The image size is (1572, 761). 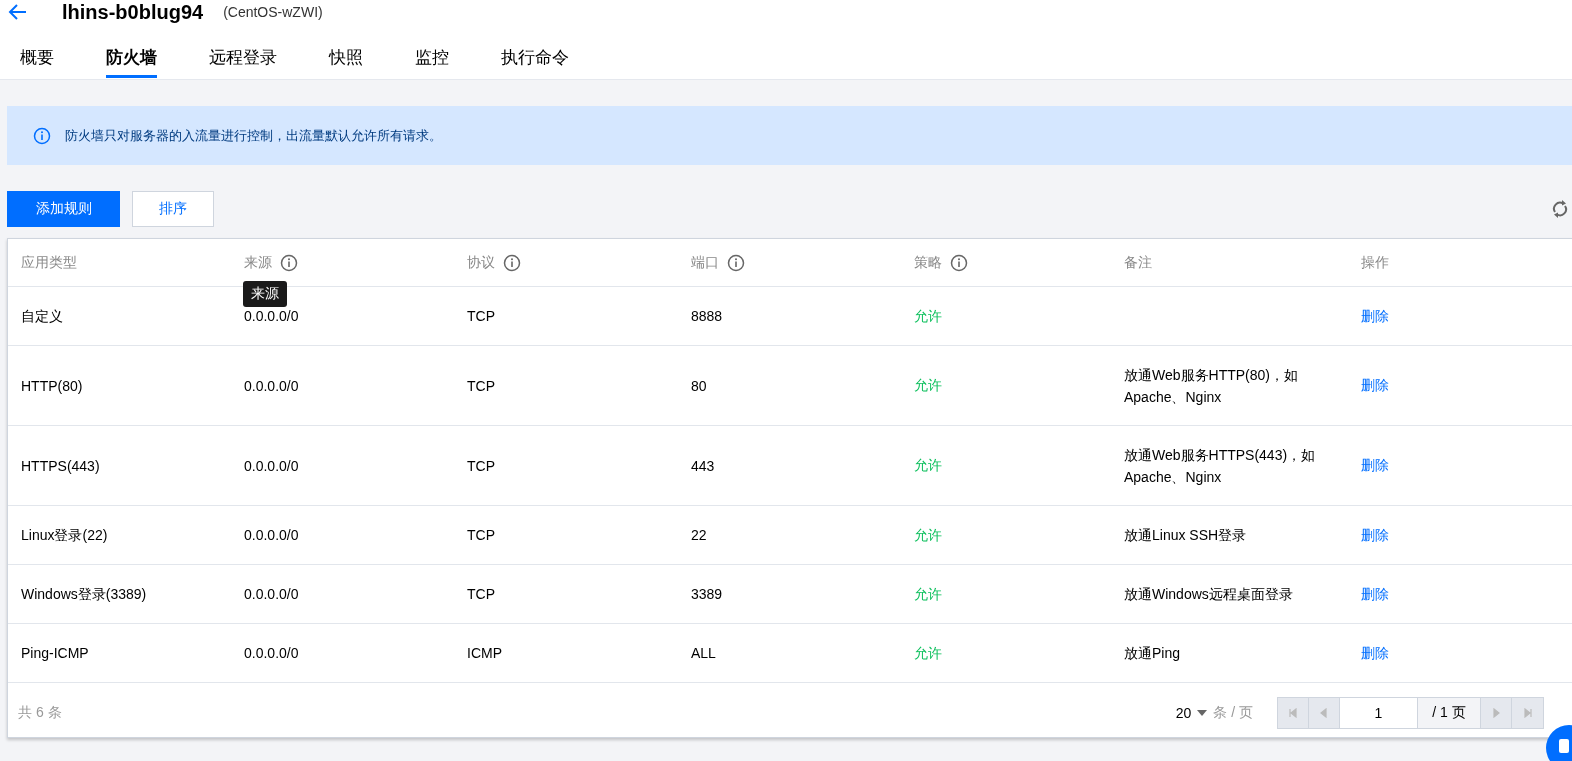 I want to click on page-total: / 1 页, so click(x=1449, y=713).